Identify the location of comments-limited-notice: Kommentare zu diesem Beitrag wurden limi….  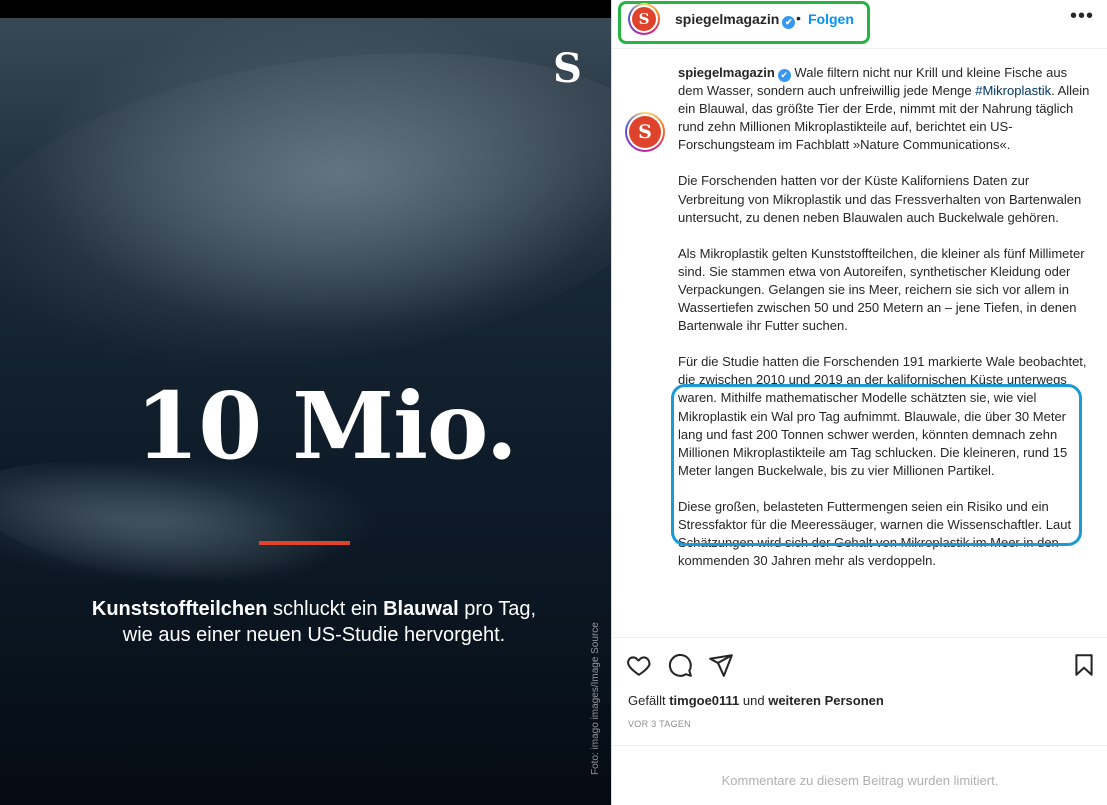
(860, 780).